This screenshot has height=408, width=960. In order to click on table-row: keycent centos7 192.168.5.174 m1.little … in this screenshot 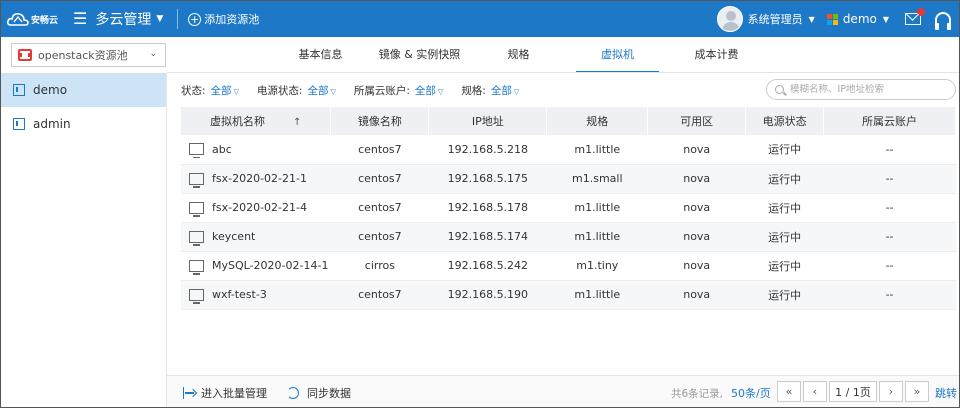, I will do `click(568, 237)`.